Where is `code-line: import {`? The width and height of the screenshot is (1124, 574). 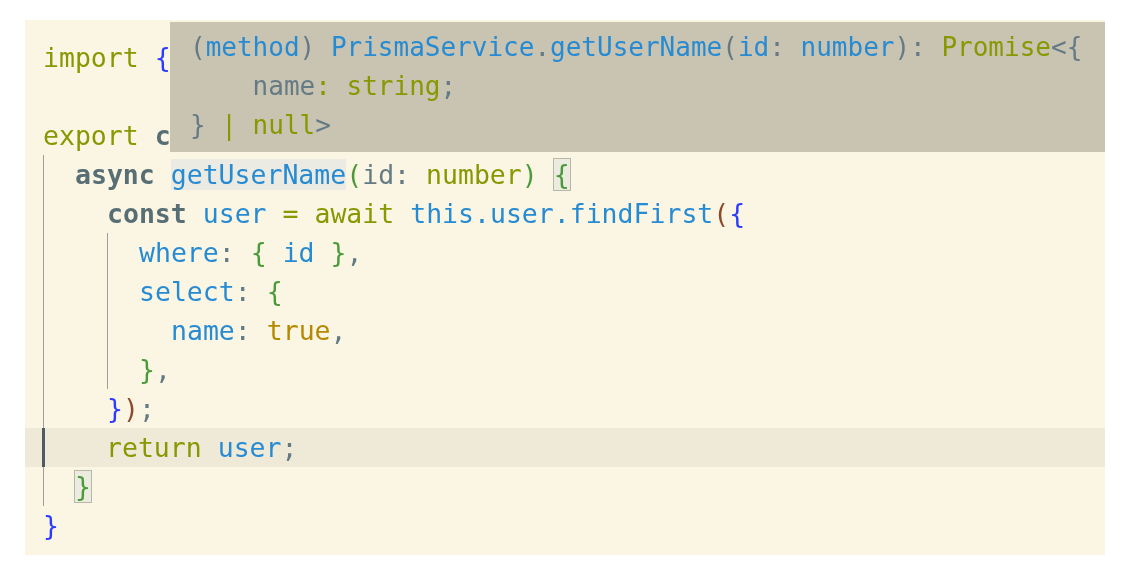
code-line: import { is located at coordinates (107, 58).